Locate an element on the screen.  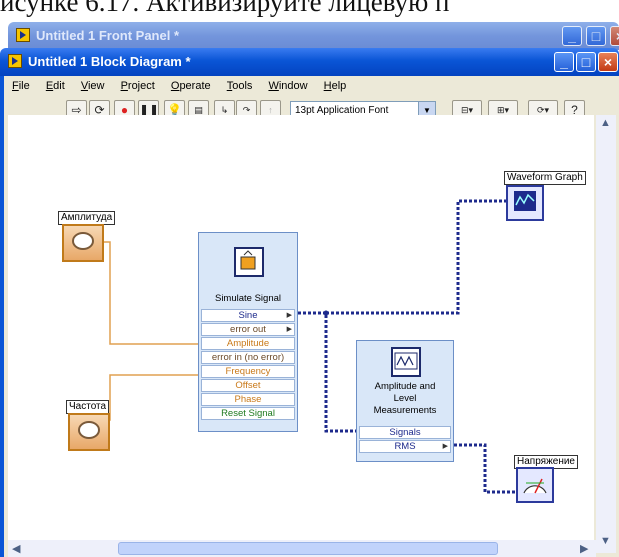
wire-amplitude is located at coordinates (153, 293).